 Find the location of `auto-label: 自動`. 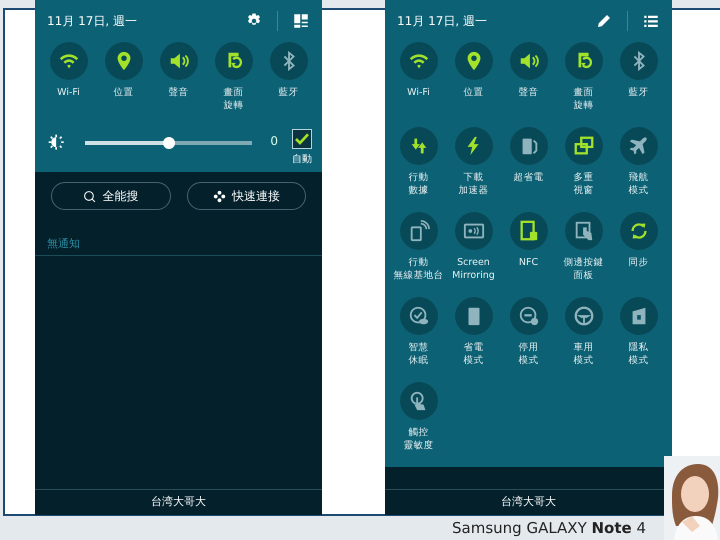

auto-label: 自動 is located at coordinates (302, 159).